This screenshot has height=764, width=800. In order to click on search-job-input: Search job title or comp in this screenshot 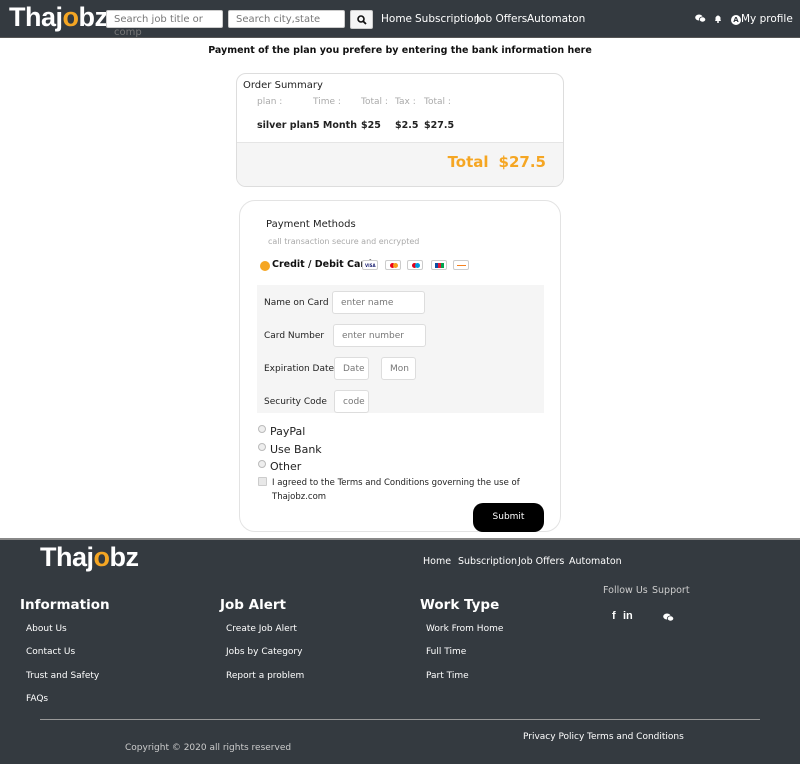, I will do `click(164, 24)`.